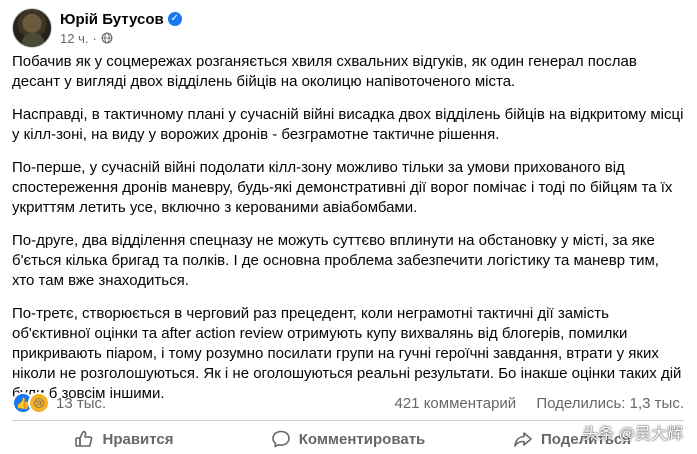  What do you see at coordinates (456, 403) in the screenshot?
I see `comments-count: 421 комментарий` at bounding box center [456, 403].